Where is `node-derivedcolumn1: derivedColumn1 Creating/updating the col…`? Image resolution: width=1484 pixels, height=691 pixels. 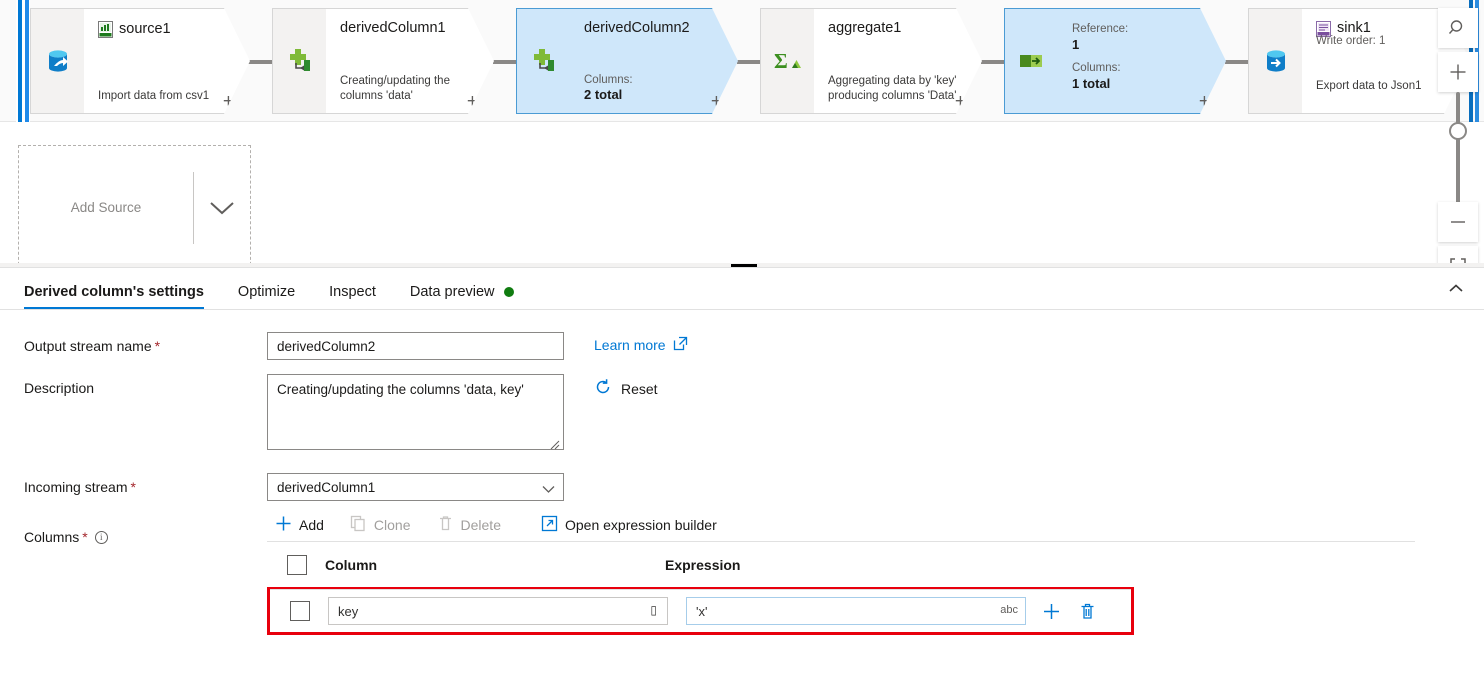 node-derivedcolumn1: derivedColumn1 Creating/updating the col… is located at coordinates (383, 61).